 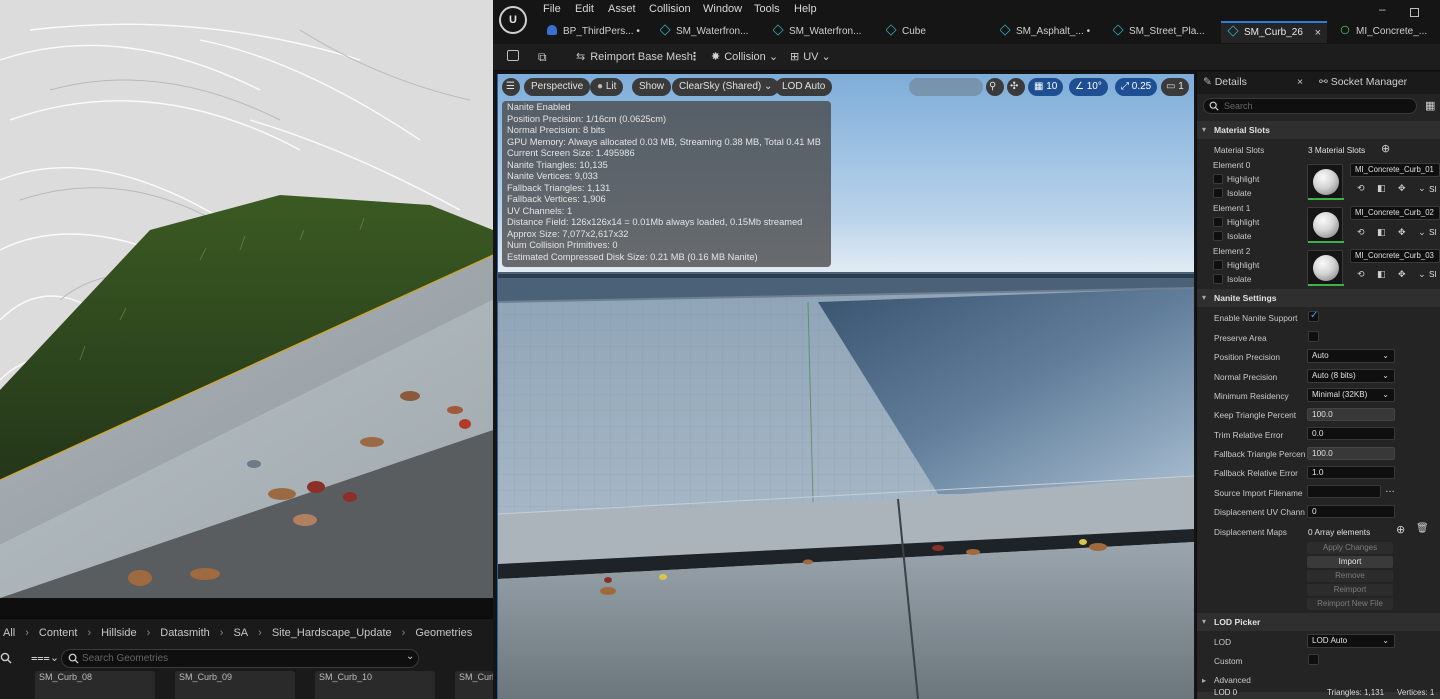 I want to click on close-tab-icon: ×, so click(x=1318, y=33).